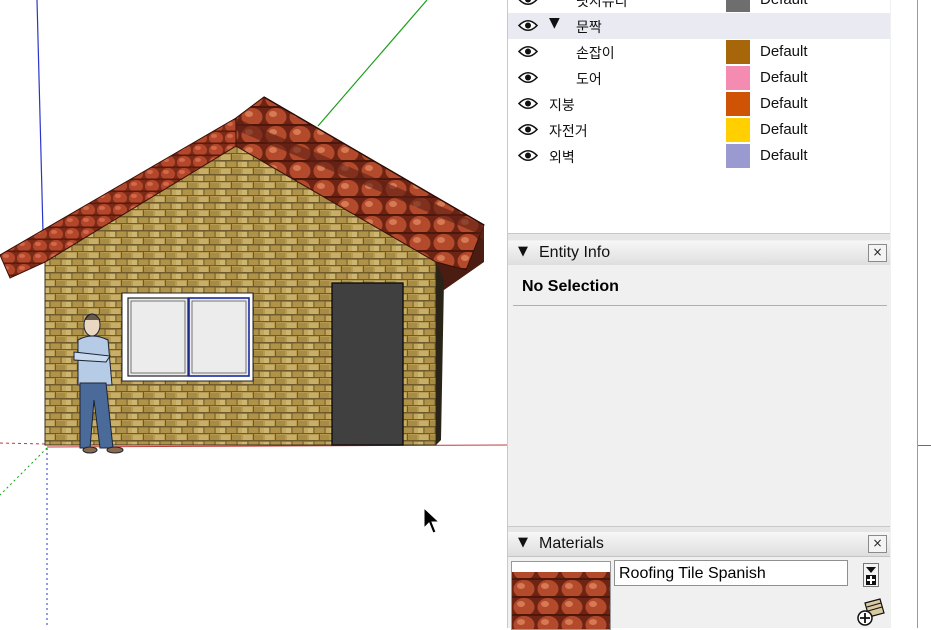 The height and width of the screenshot is (630, 931). What do you see at coordinates (432, 520) in the screenshot?
I see `arrow-cursor-icon` at bounding box center [432, 520].